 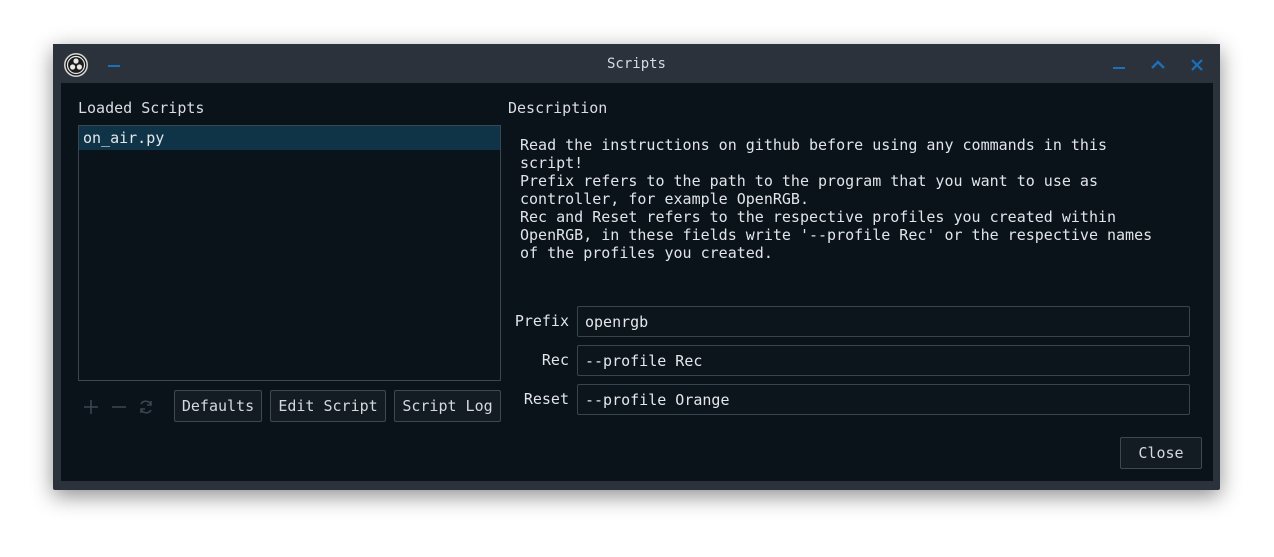 I want to click on prefix-input, so click(x=883, y=321).